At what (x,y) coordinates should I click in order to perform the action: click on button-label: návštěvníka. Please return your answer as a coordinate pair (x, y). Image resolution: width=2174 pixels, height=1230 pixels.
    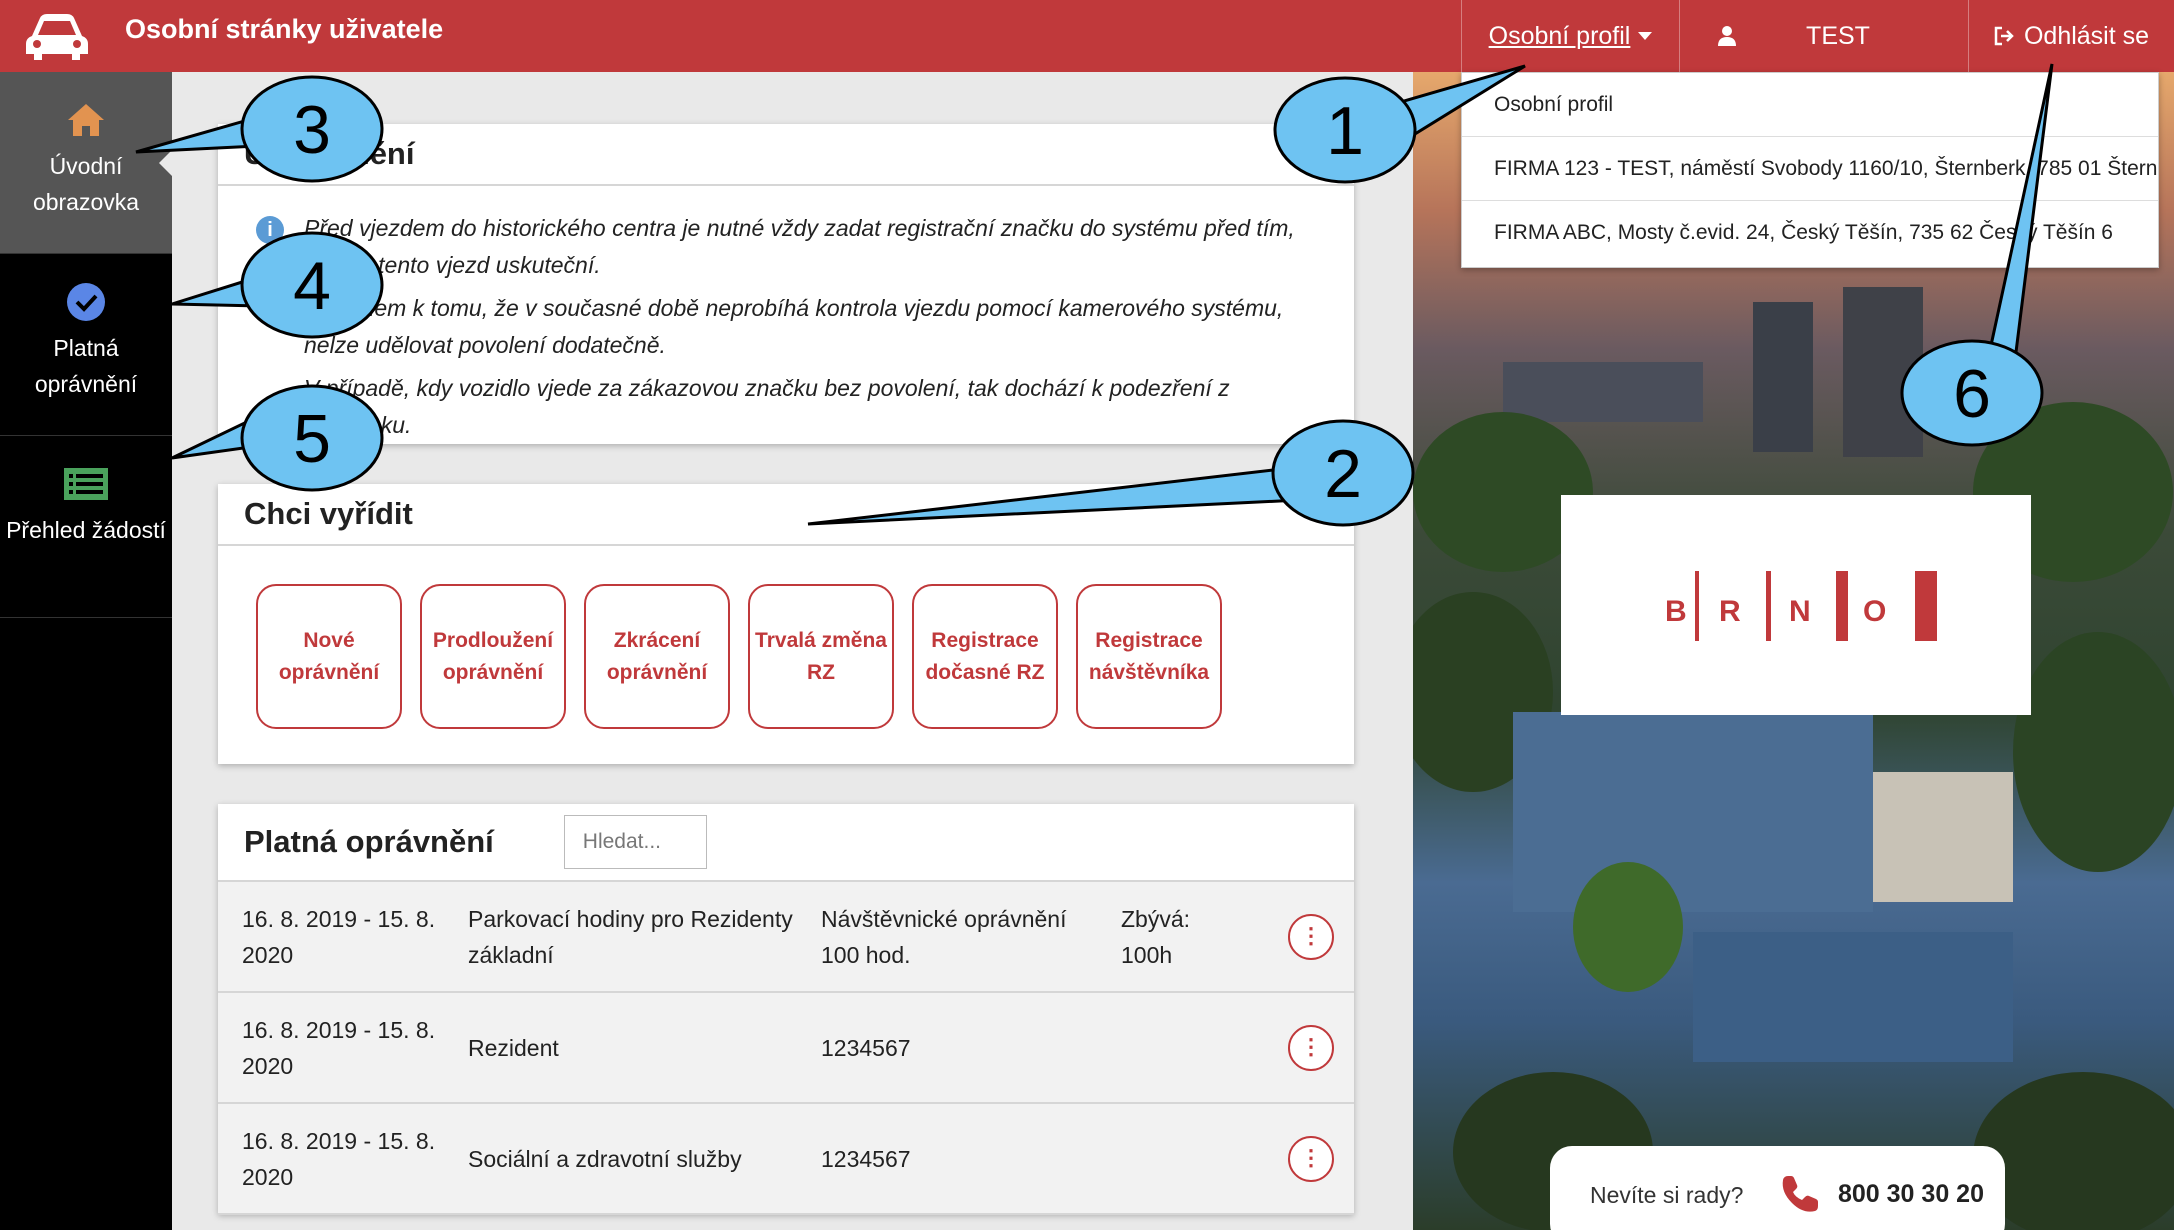
    Looking at the image, I should click on (1149, 672).